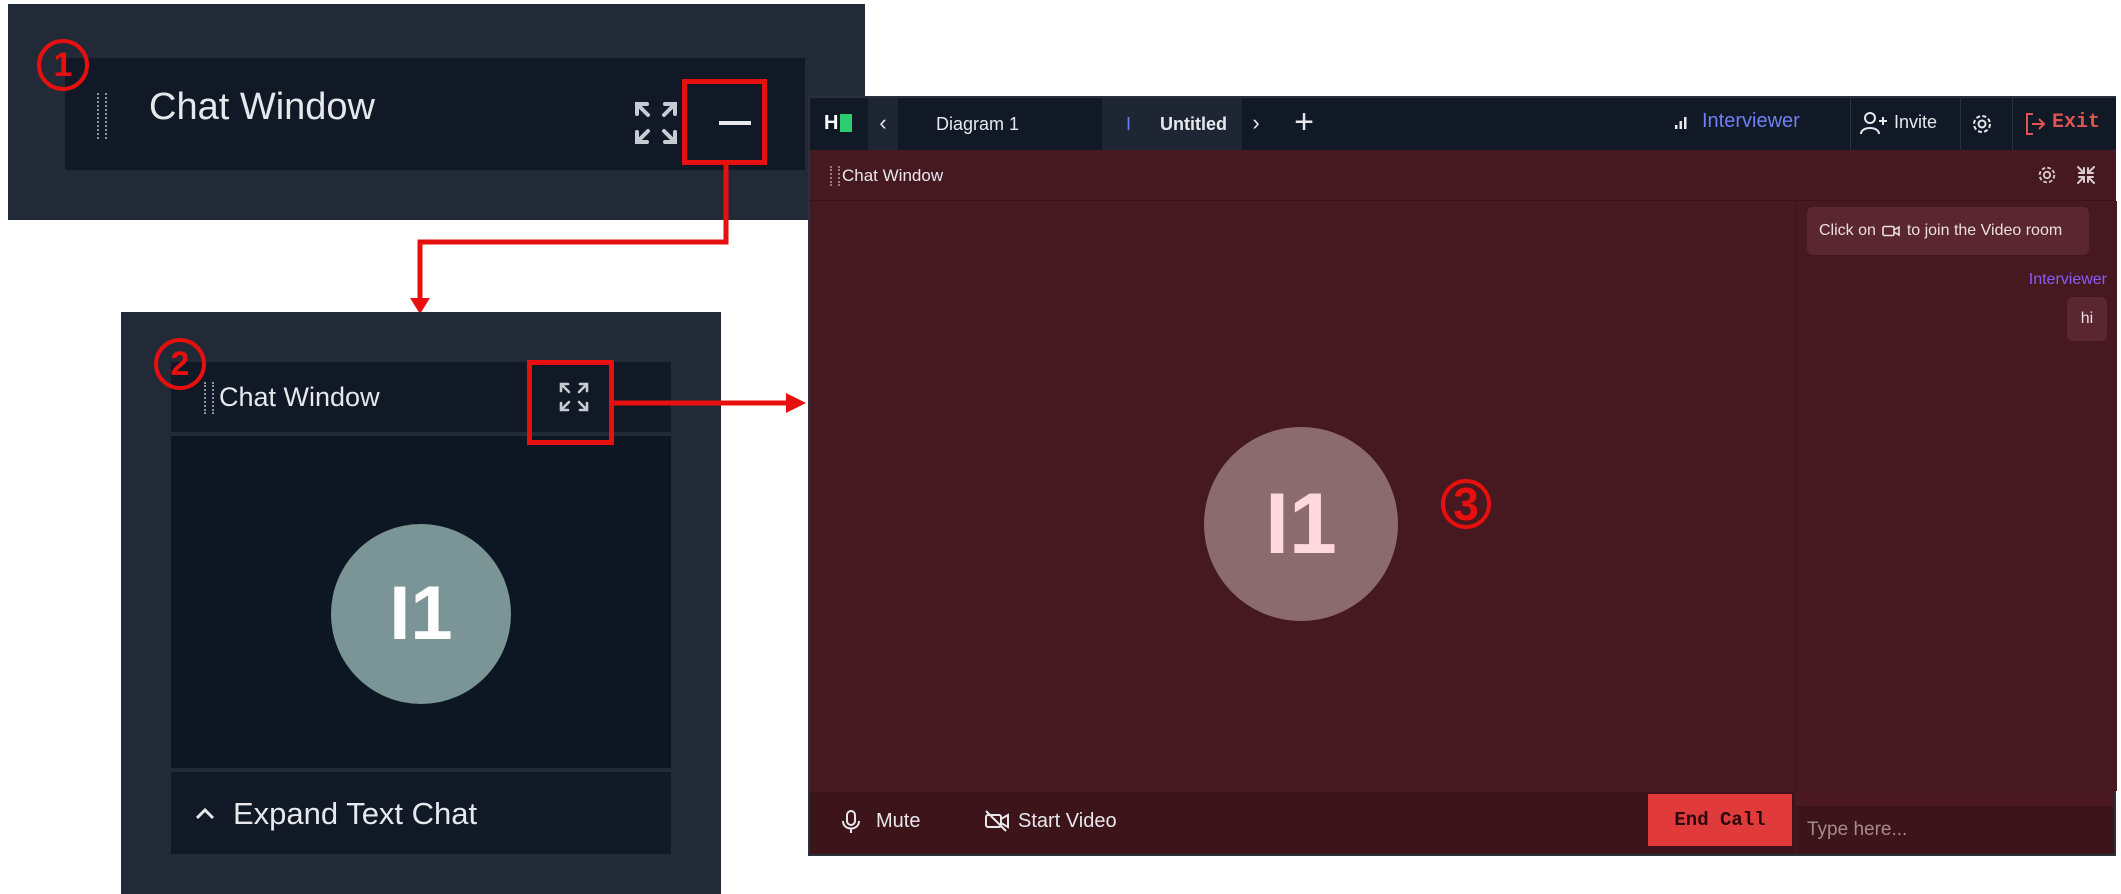  What do you see at coordinates (1891, 231) in the screenshot?
I see `video-camera-icon` at bounding box center [1891, 231].